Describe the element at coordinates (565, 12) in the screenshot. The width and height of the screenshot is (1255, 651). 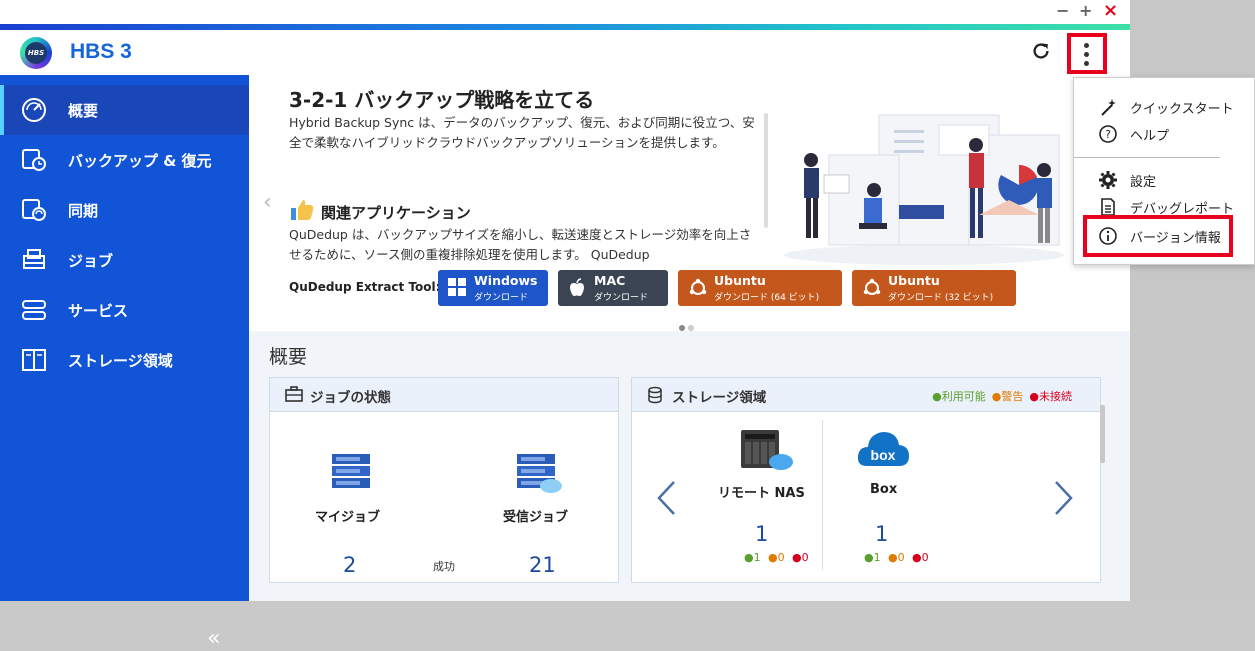
I see `title-bar: − + ×` at that location.